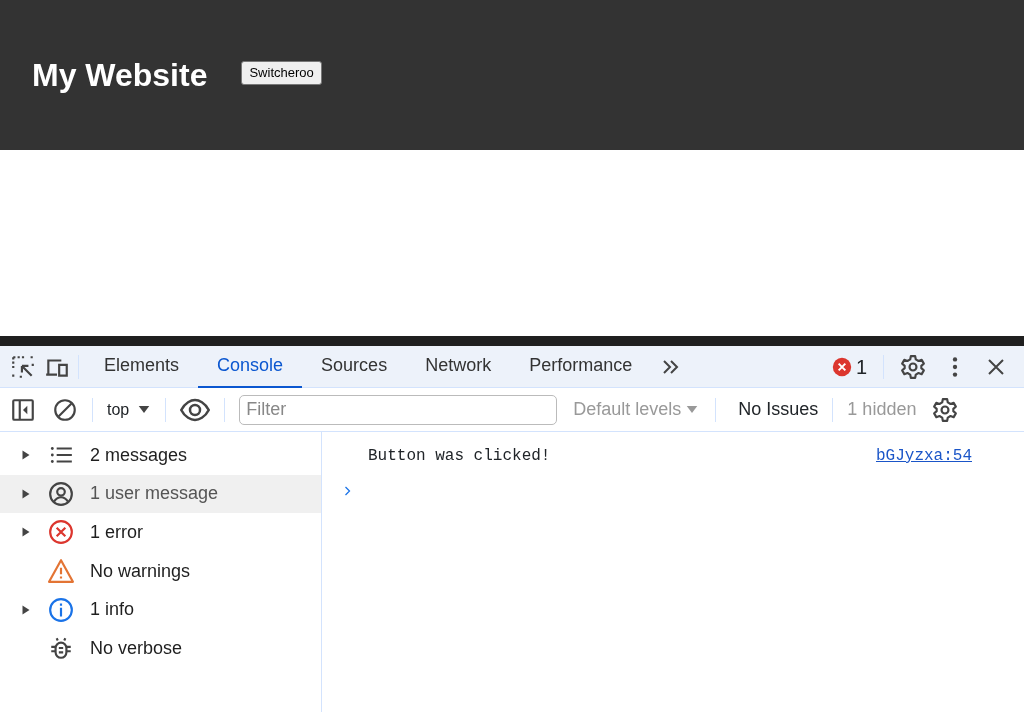 This screenshot has height=712, width=1024. Describe the element at coordinates (581, 366) in the screenshot. I see `devtools-tab: Performance` at that location.